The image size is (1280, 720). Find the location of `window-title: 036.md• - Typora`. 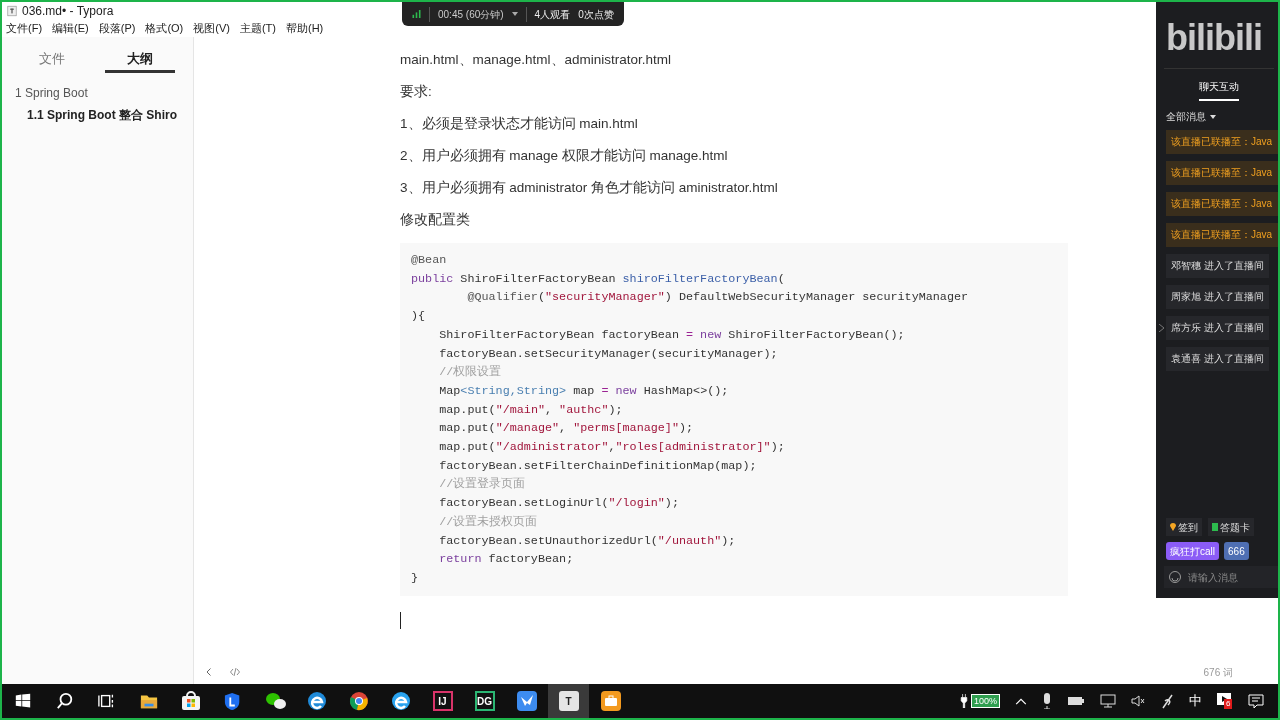

window-title: 036.md• - Typora is located at coordinates (68, 11).